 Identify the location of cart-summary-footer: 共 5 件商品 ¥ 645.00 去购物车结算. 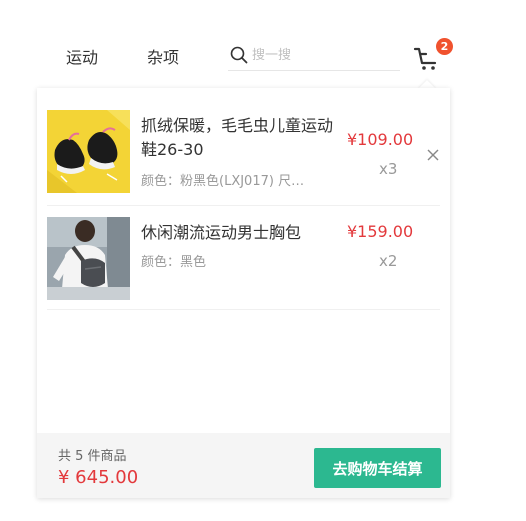
(243, 465).